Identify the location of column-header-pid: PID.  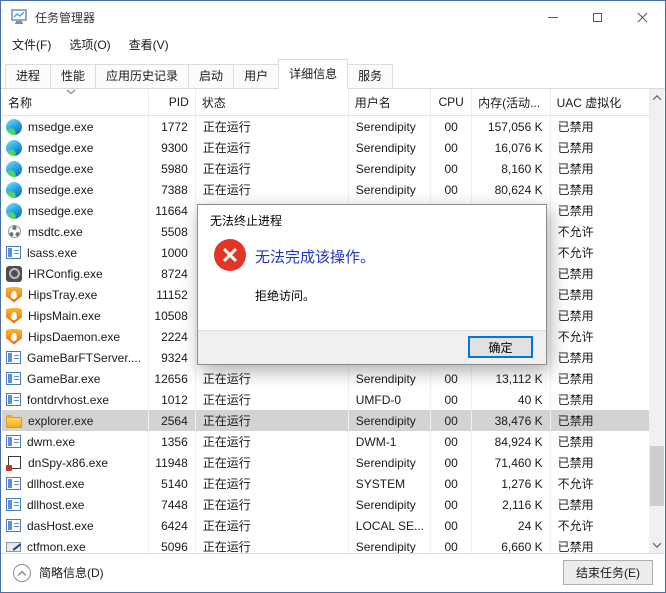
(172, 102).